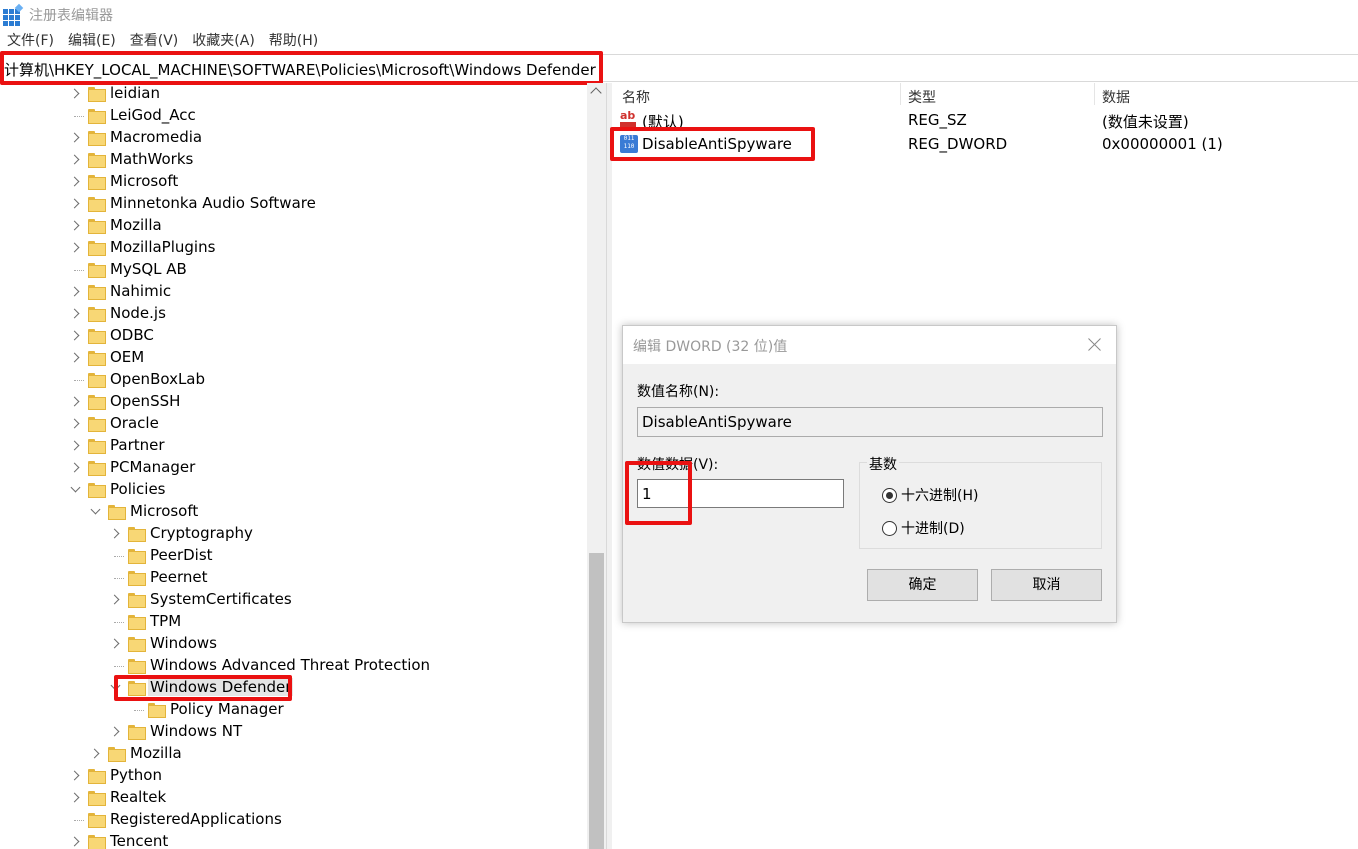  I want to click on tree-item: LeiGod_Acc, so click(293, 116).